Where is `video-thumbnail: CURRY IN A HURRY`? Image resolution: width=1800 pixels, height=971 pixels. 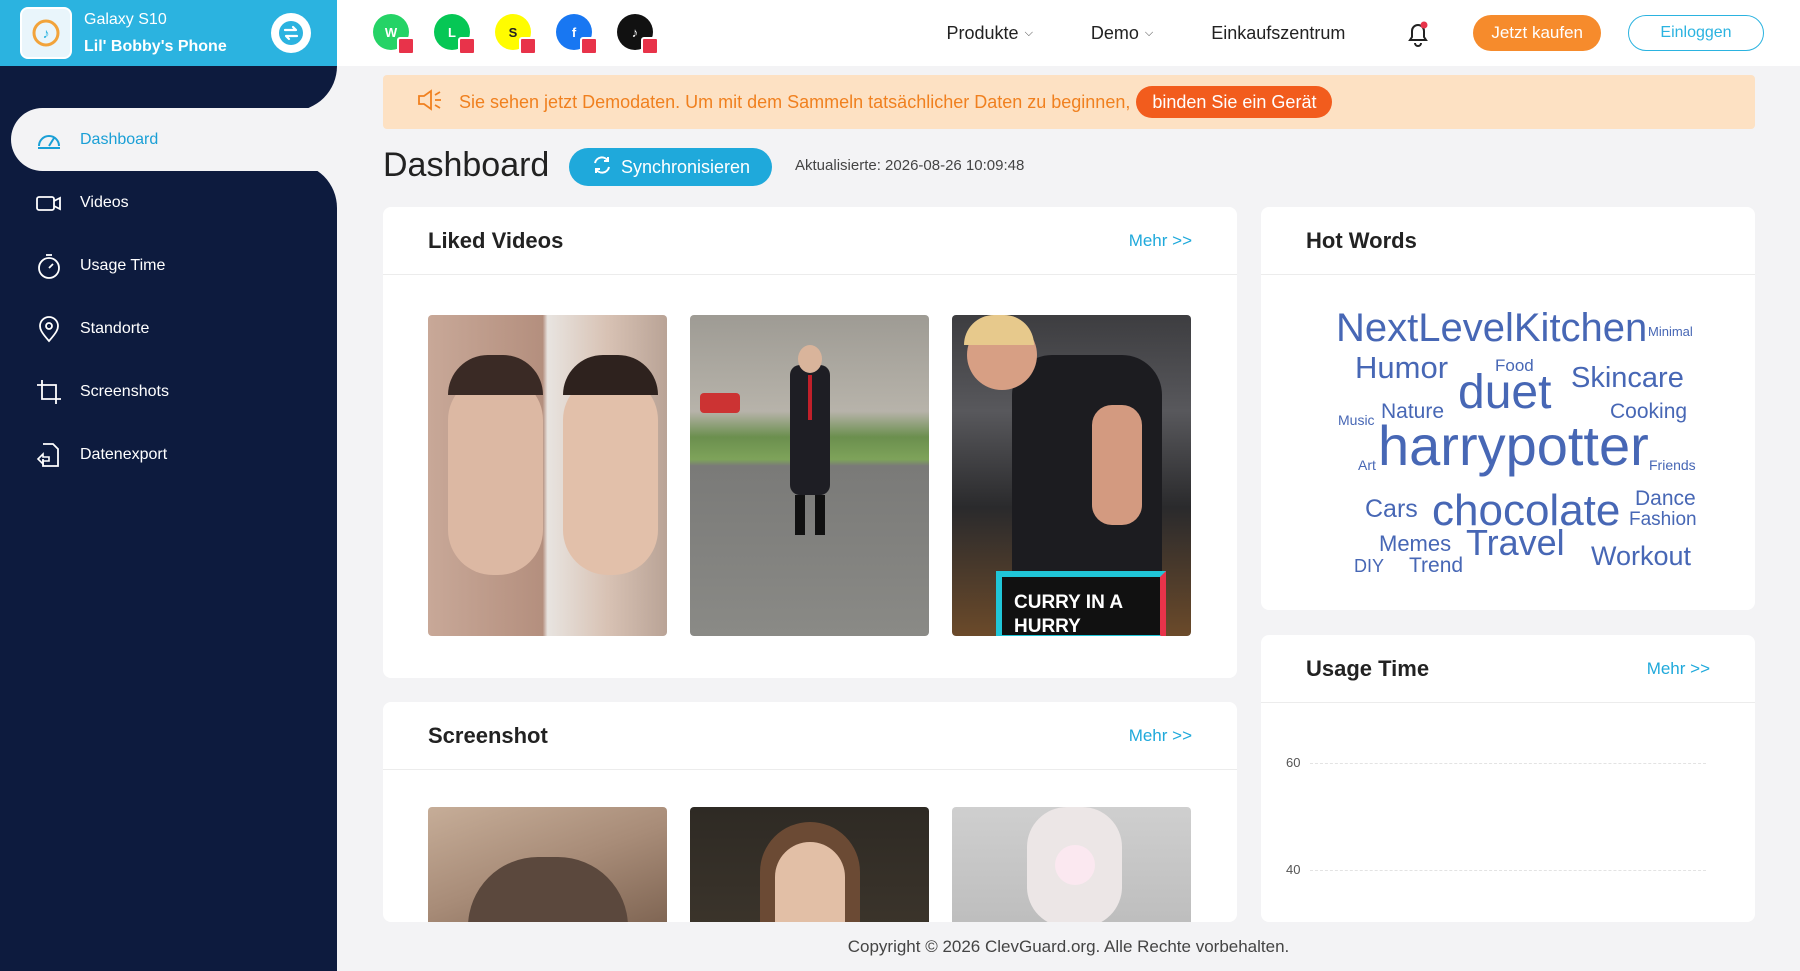
video-thumbnail: CURRY IN A HURRY is located at coordinates (1071, 475).